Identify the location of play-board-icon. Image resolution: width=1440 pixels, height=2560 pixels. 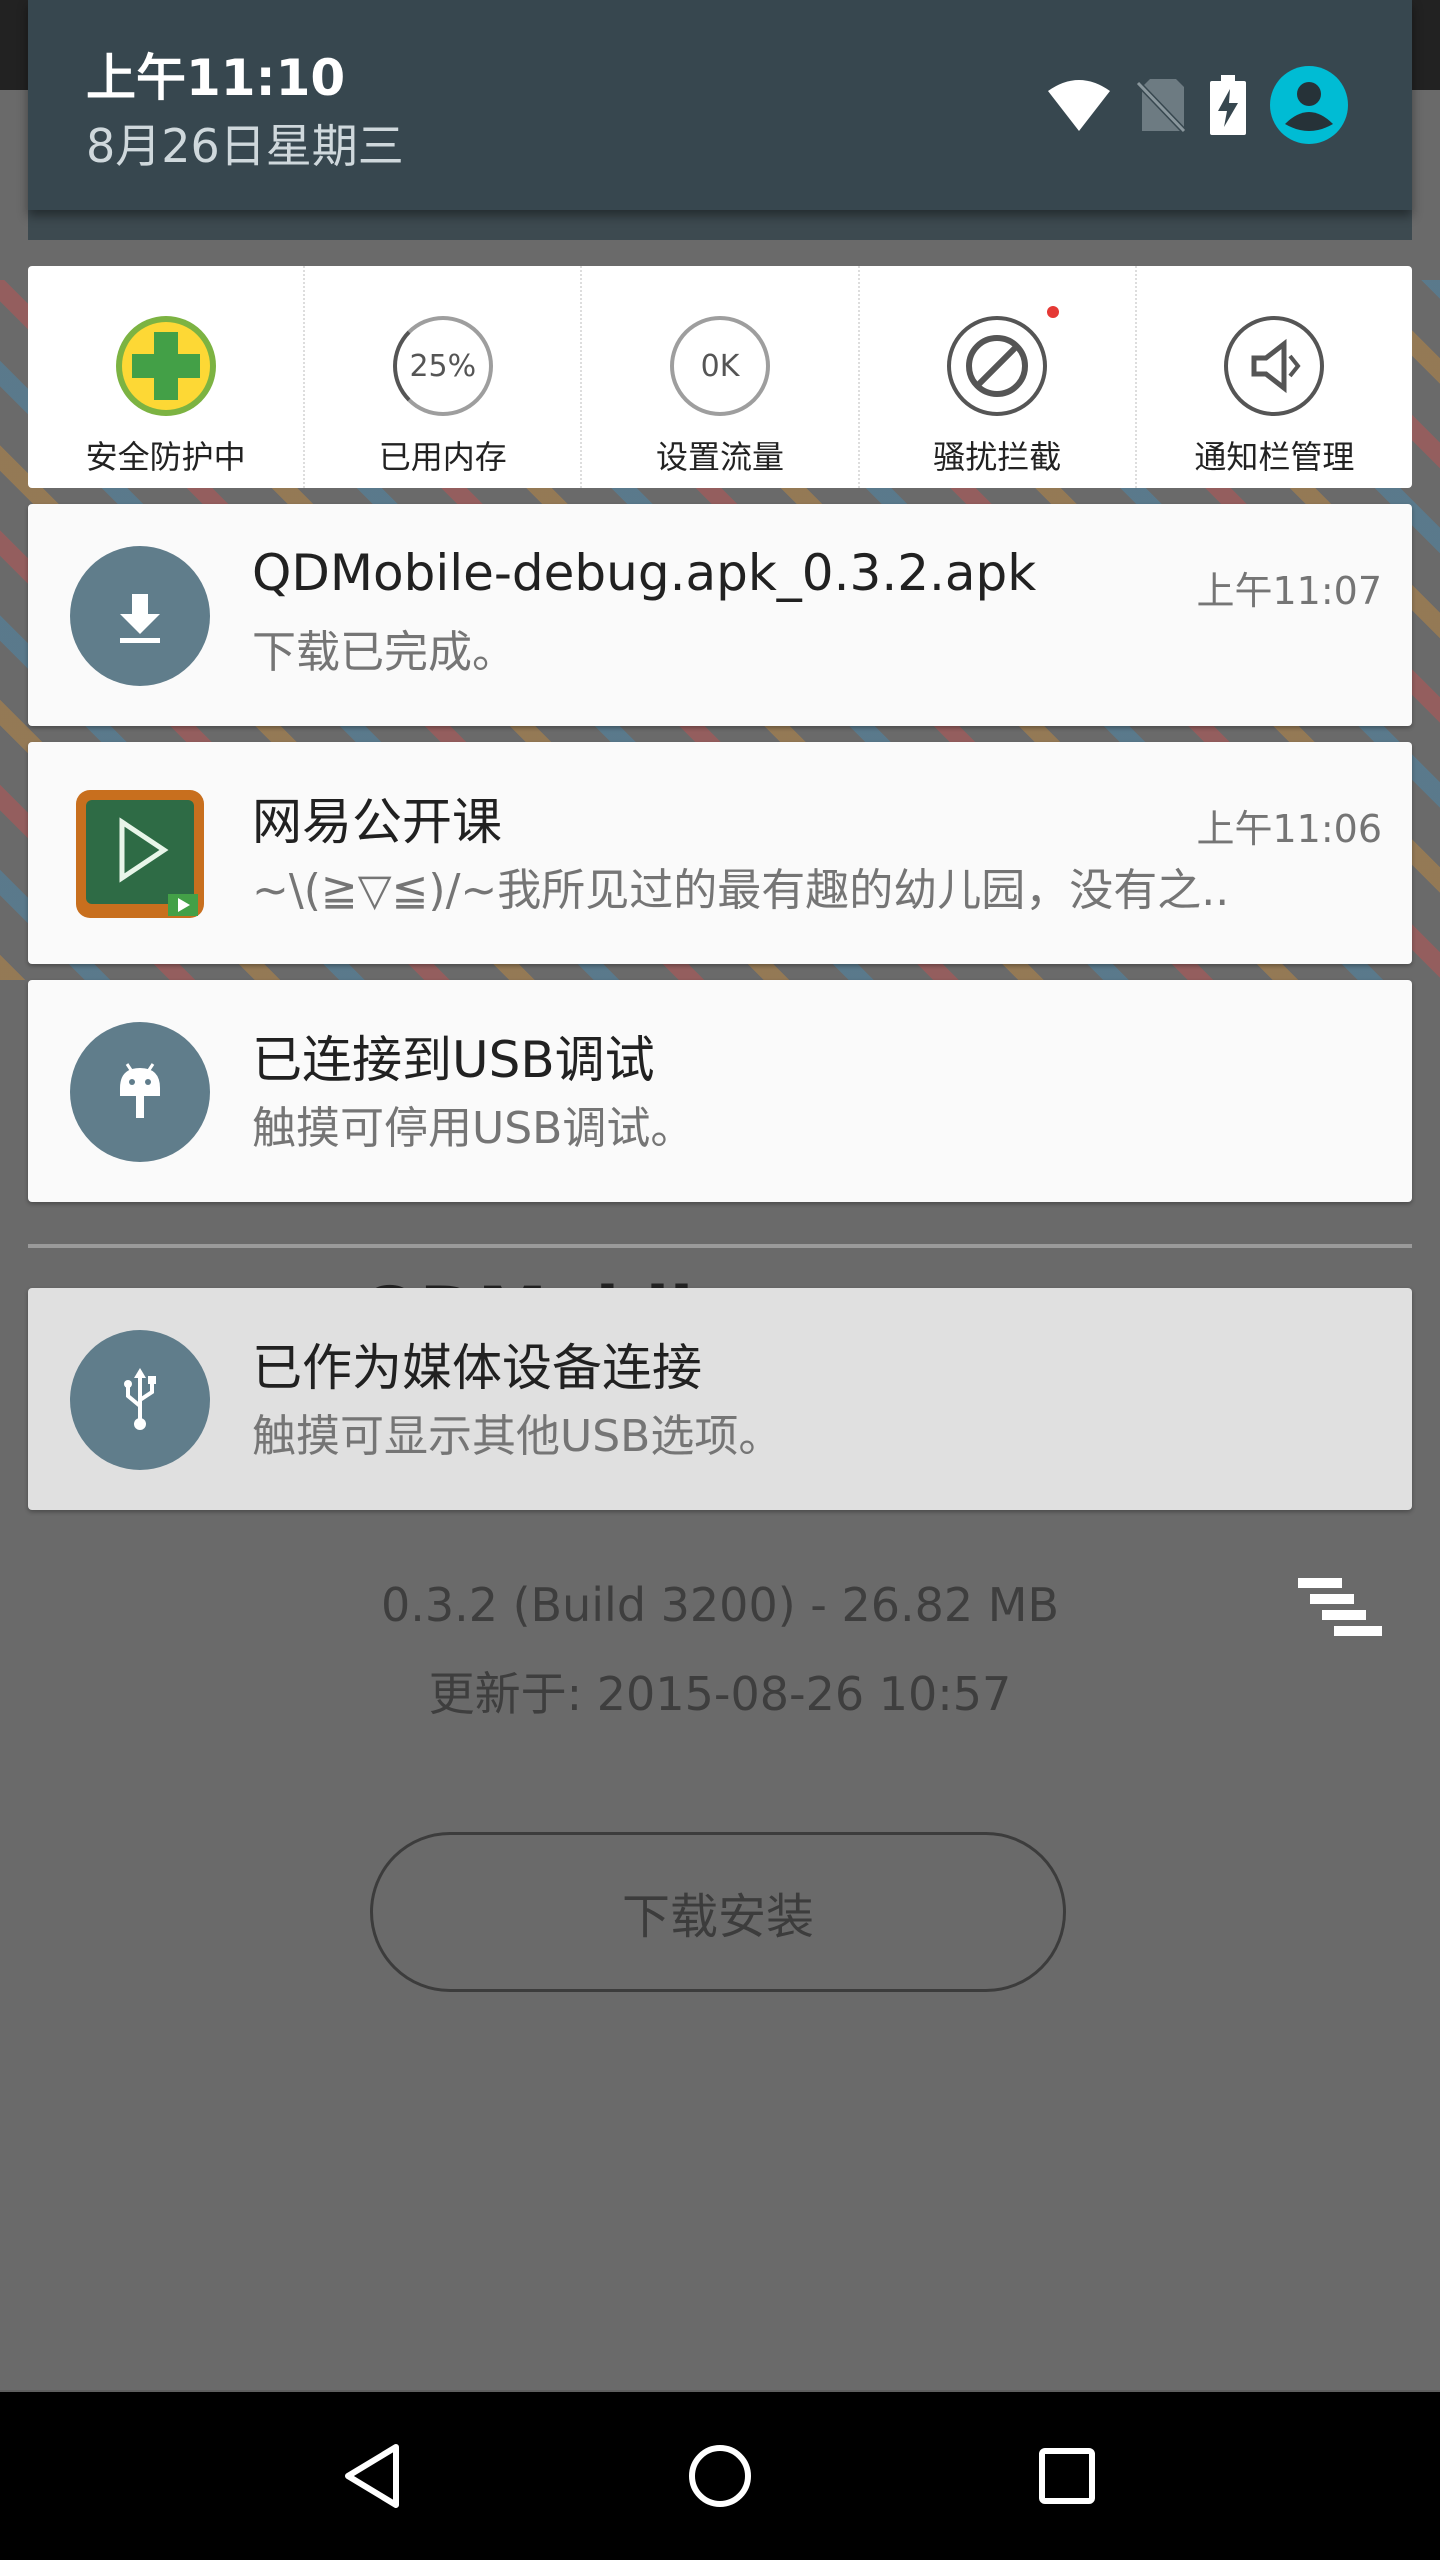
(140, 854).